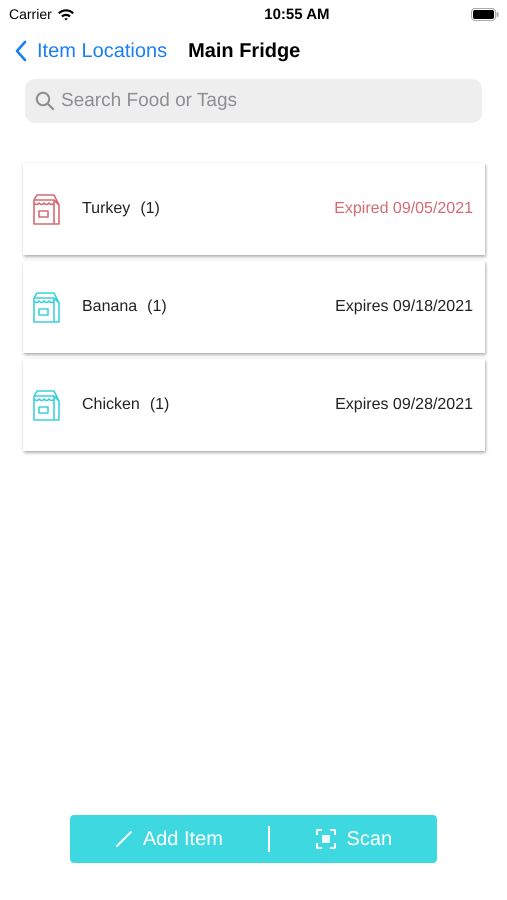 This screenshot has height=900, width=507. What do you see at coordinates (30, 14) in the screenshot?
I see `carrier-name: Carrier` at bounding box center [30, 14].